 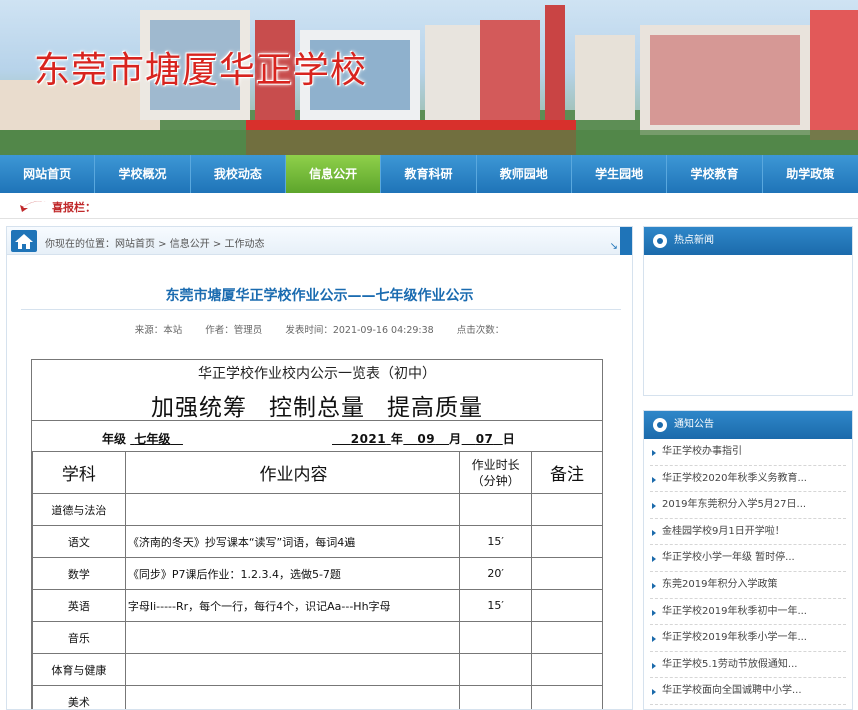 What do you see at coordinates (158, 330) in the screenshot?
I see `article-source: 来源：本站` at bounding box center [158, 330].